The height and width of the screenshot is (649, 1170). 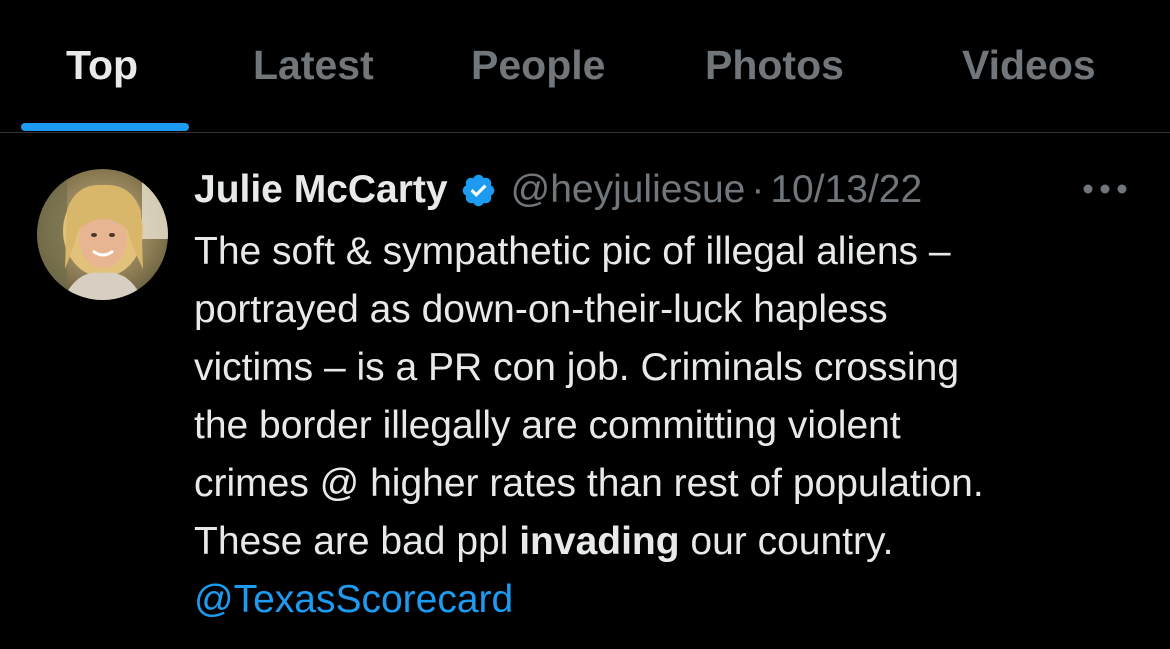 I want to click on avatar-photo, so click(x=102, y=234).